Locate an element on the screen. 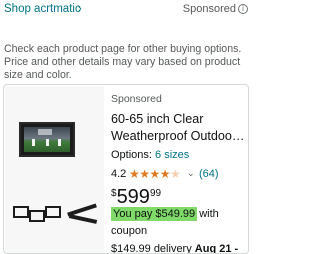  star-icons-filled: ★★★★ is located at coordinates (150, 174).